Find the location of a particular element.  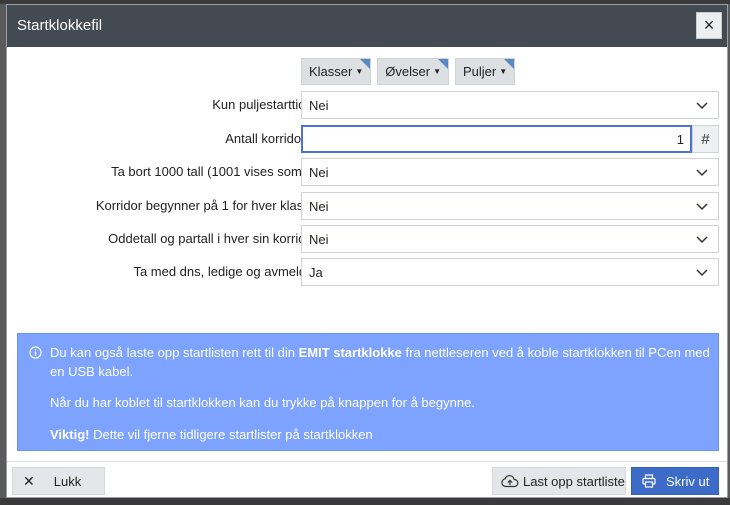

include-dns-label: Ta med dns, ledige og avmeldte is located at coordinates (225, 271).